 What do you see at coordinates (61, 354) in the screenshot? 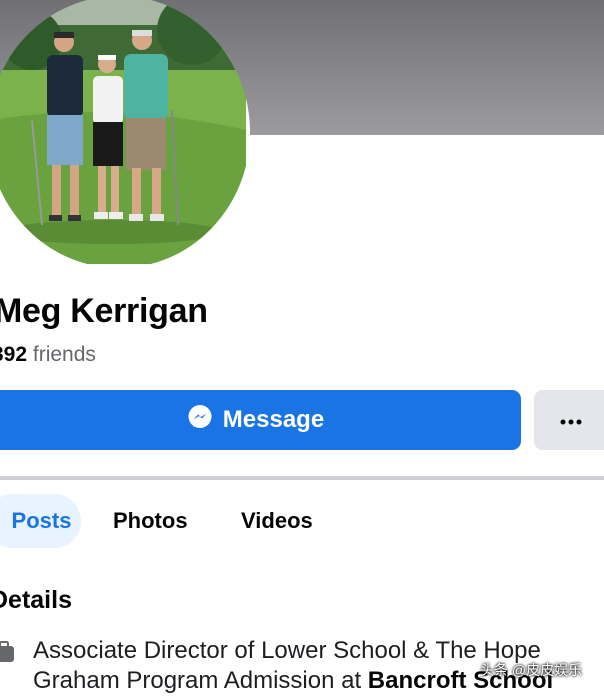
I see `friends-label: friends` at bounding box center [61, 354].